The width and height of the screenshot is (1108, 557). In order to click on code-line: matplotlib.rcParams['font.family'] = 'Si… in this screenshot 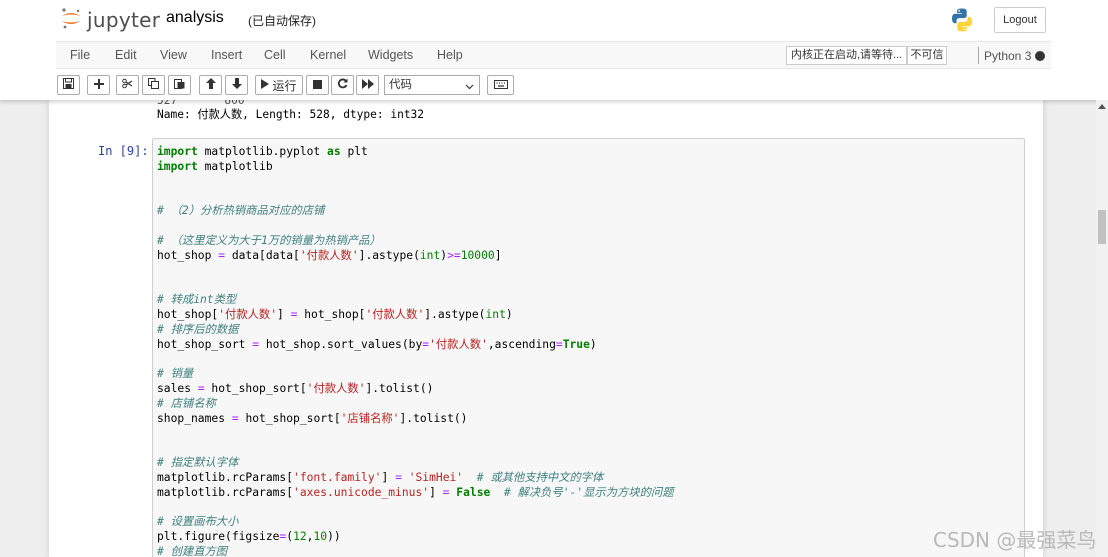, I will do `click(380, 477)`.